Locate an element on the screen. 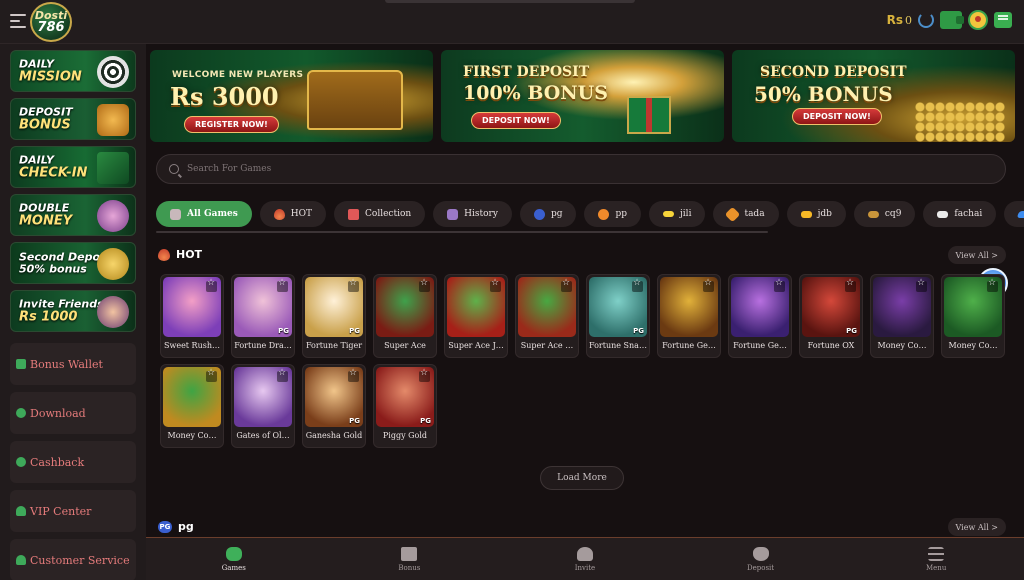  promo-daily-checkin: DAILY CHECK-IN is located at coordinates (73, 167).